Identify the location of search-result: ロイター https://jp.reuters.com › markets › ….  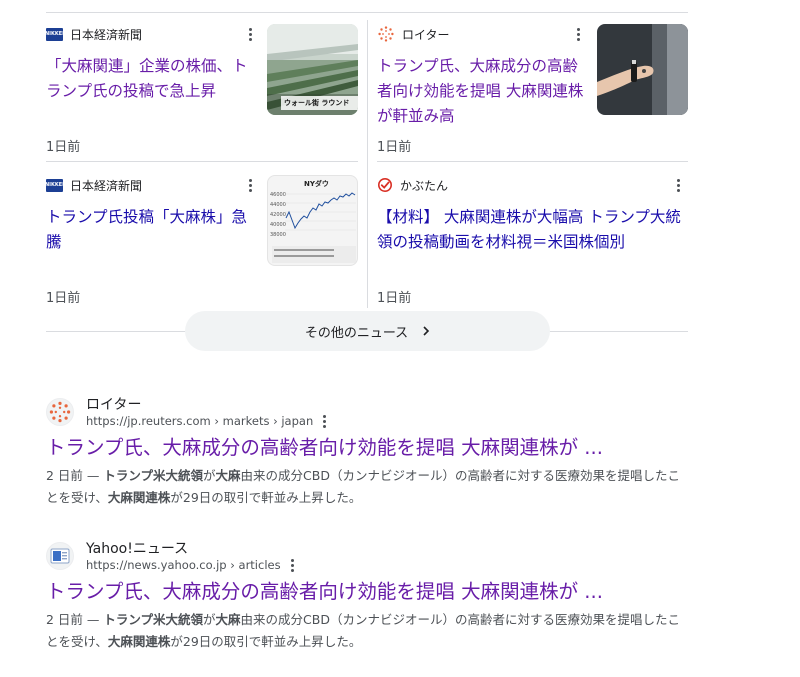
(371, 451).